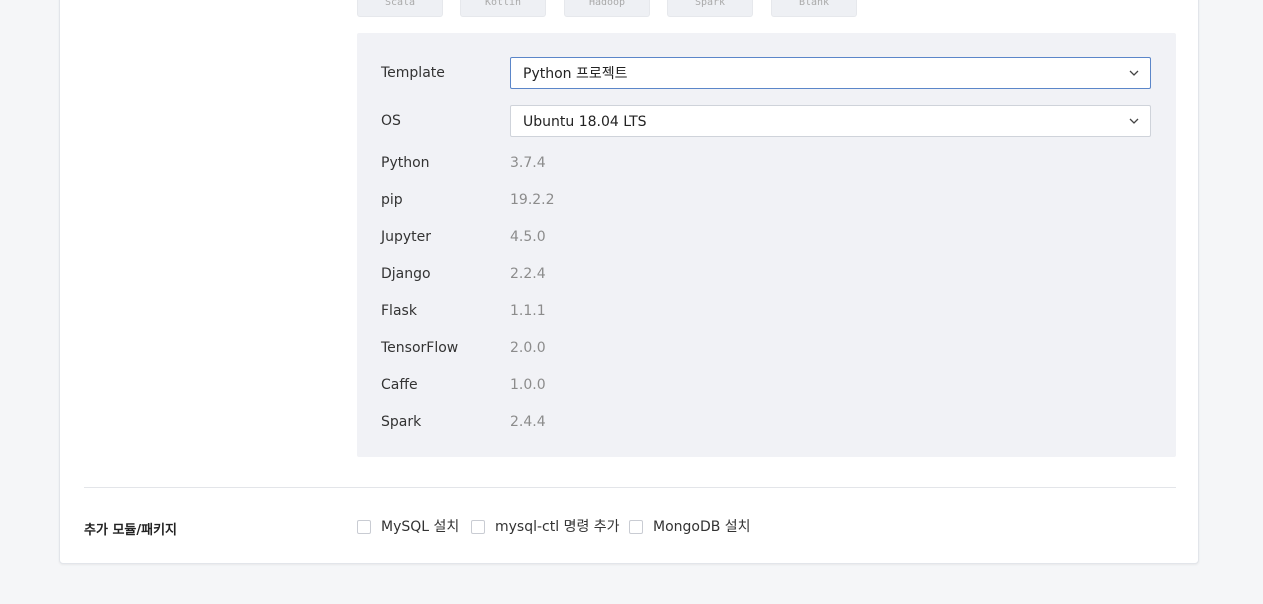 The width and height of the screenshot is (1263, 604). What do you see at coordinates (710, 8) in the screenshot?
I see `stack-tab-spark: Spark` at bounding box center [710, 8].